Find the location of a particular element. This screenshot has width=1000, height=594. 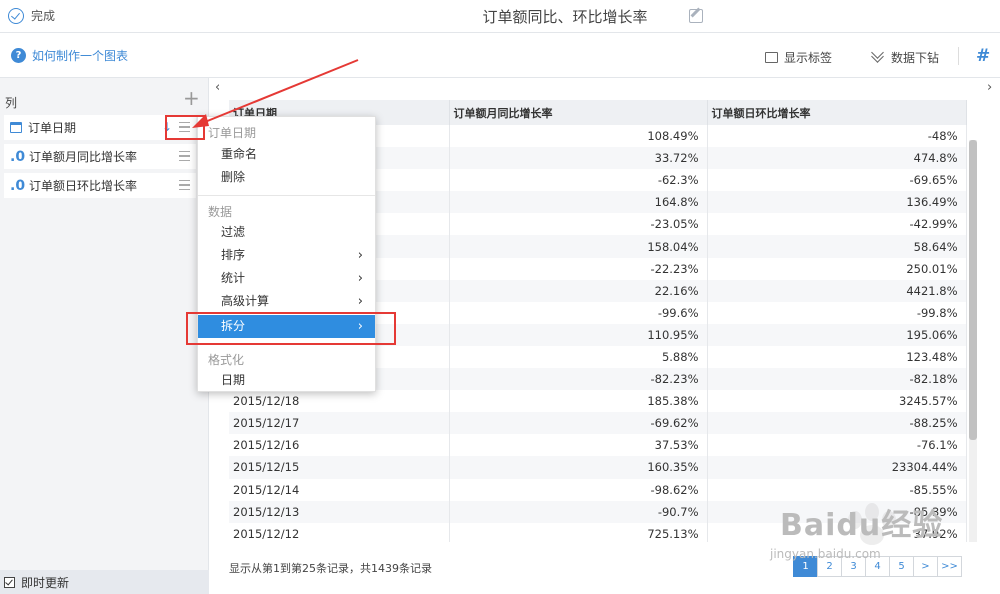

cell-order-date: 2015/12/14 is located at coordinates (339, 489).